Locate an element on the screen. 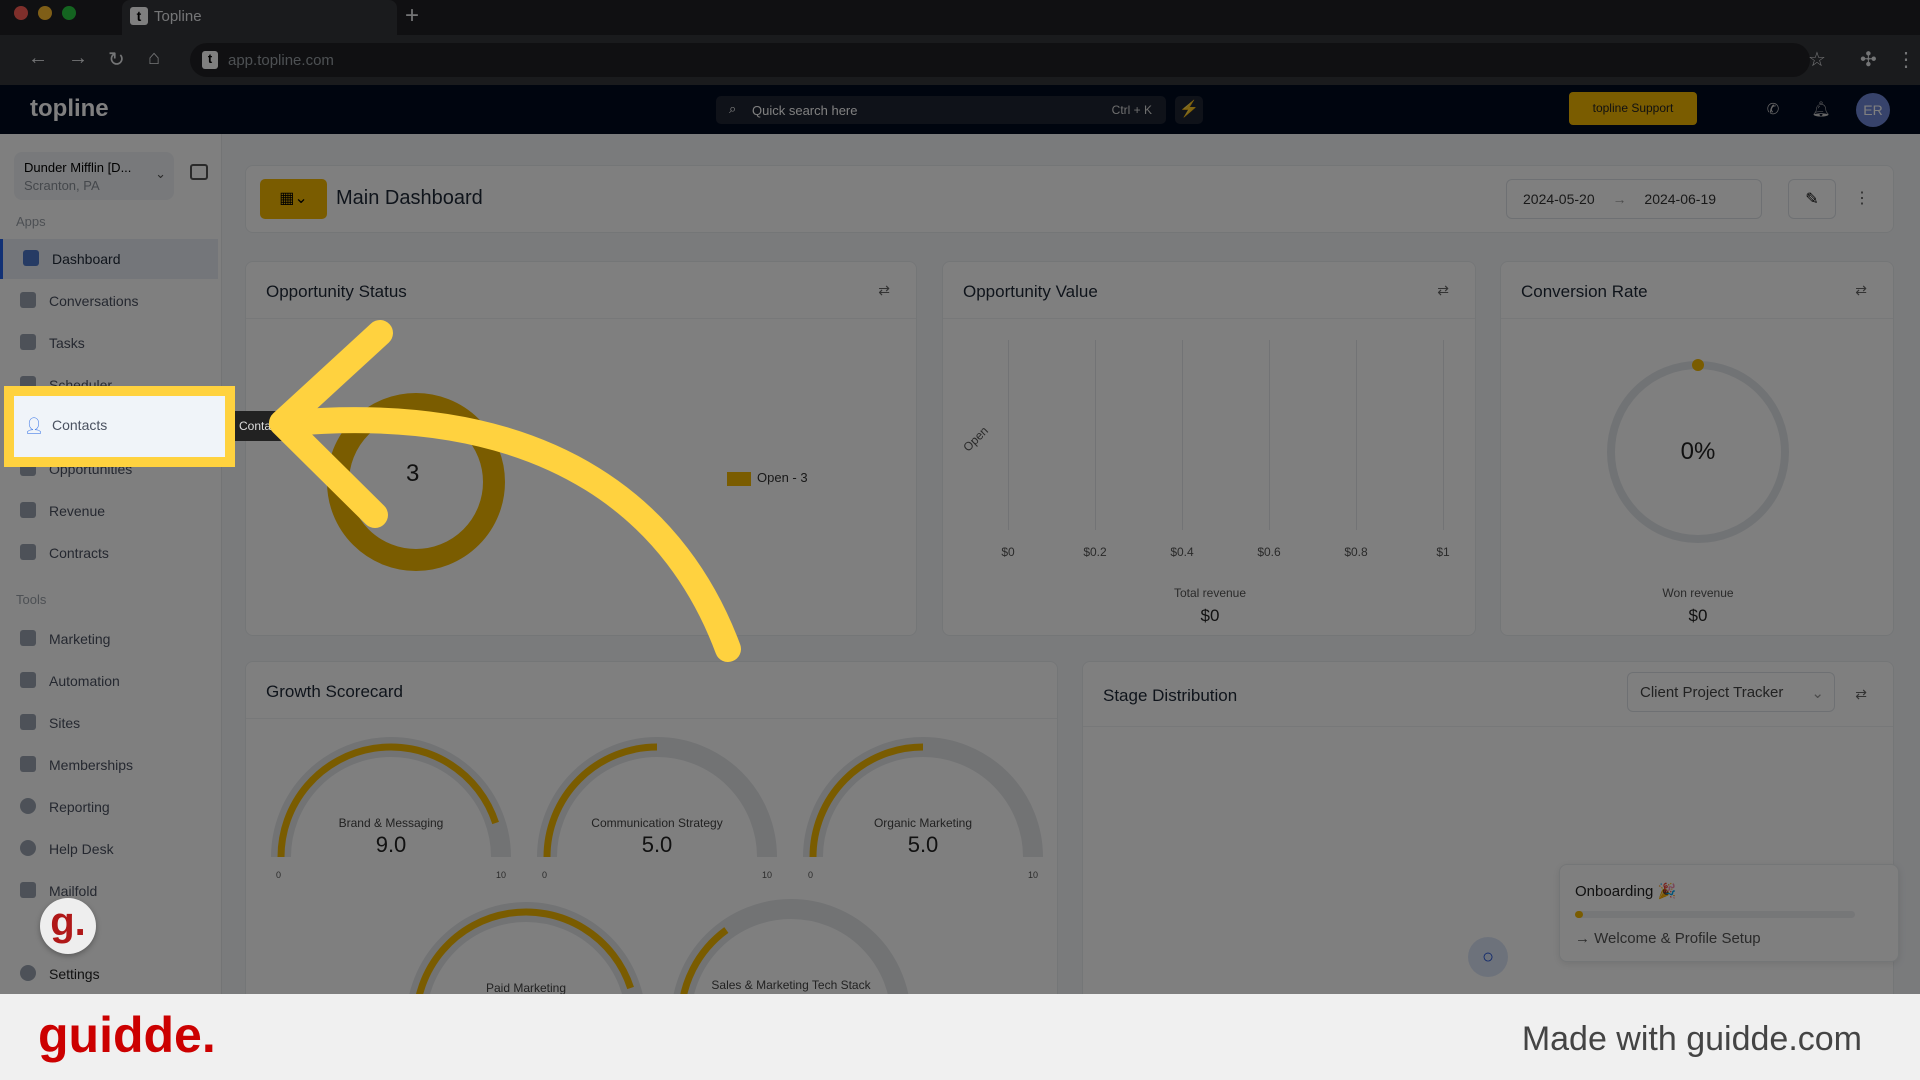 The width and height of the screenshot is (1920, 1080). chat-icon is located at coordinates (28, 300).